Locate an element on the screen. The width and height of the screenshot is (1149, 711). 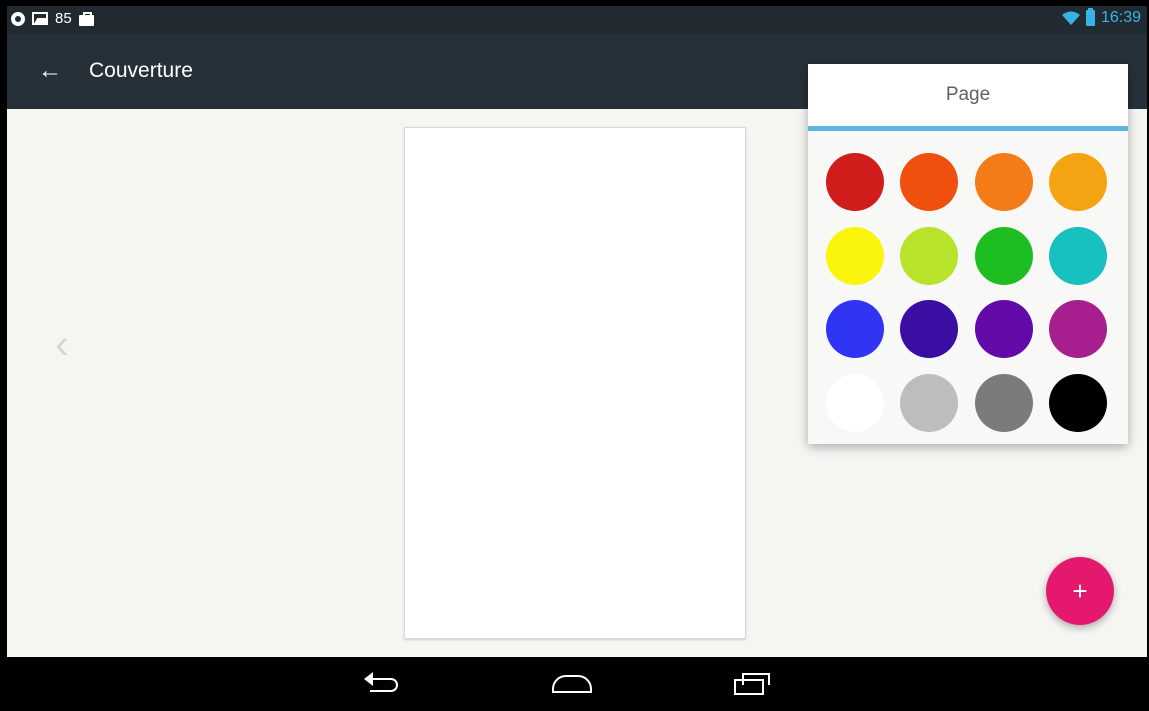
back-arc is located at coordinates (384, 685).